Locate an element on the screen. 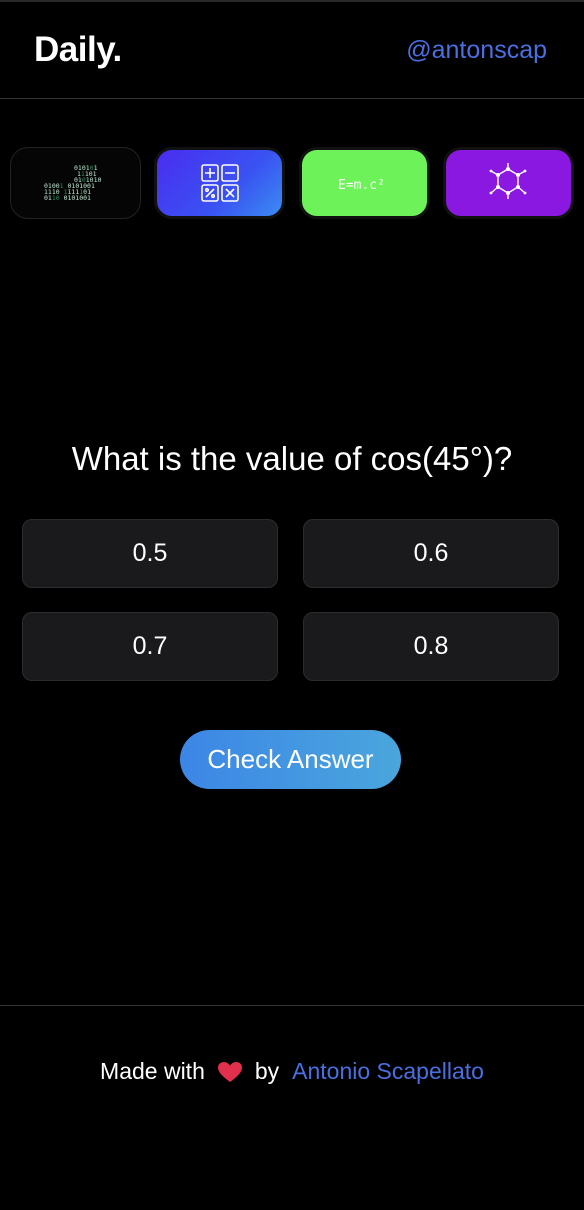  category-math-button is located at coordinates (220, 183).